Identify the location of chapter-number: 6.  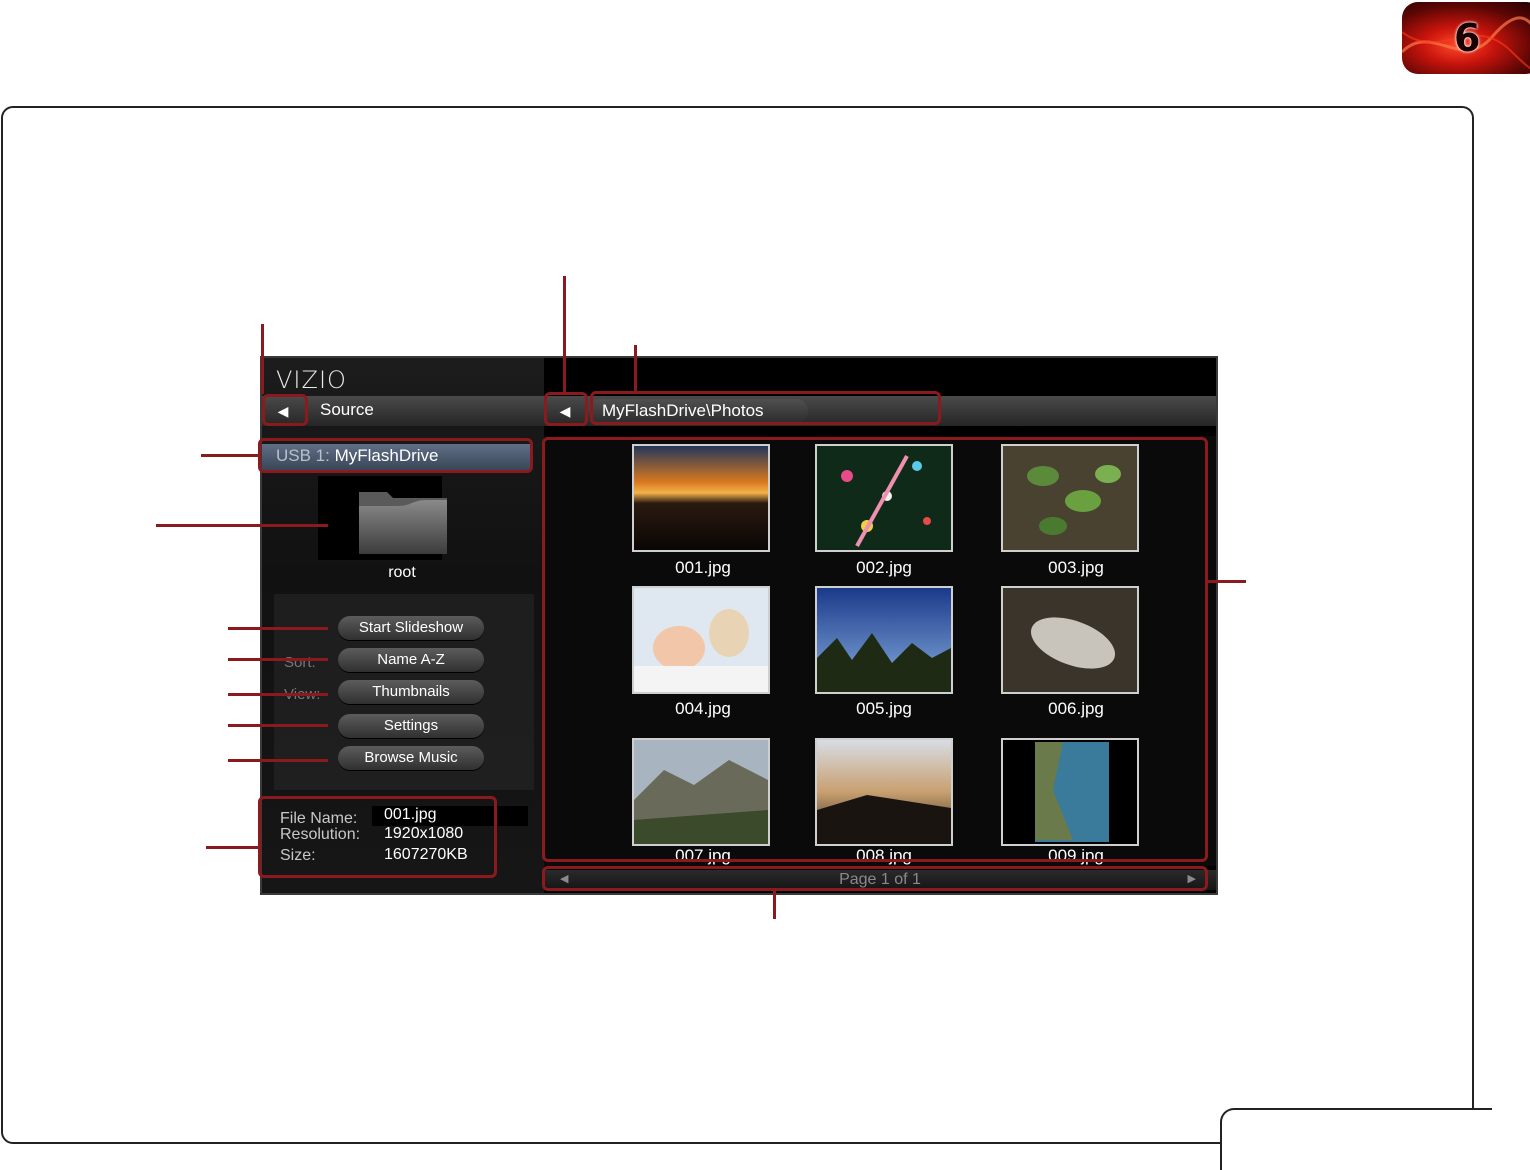
(1467, 38).